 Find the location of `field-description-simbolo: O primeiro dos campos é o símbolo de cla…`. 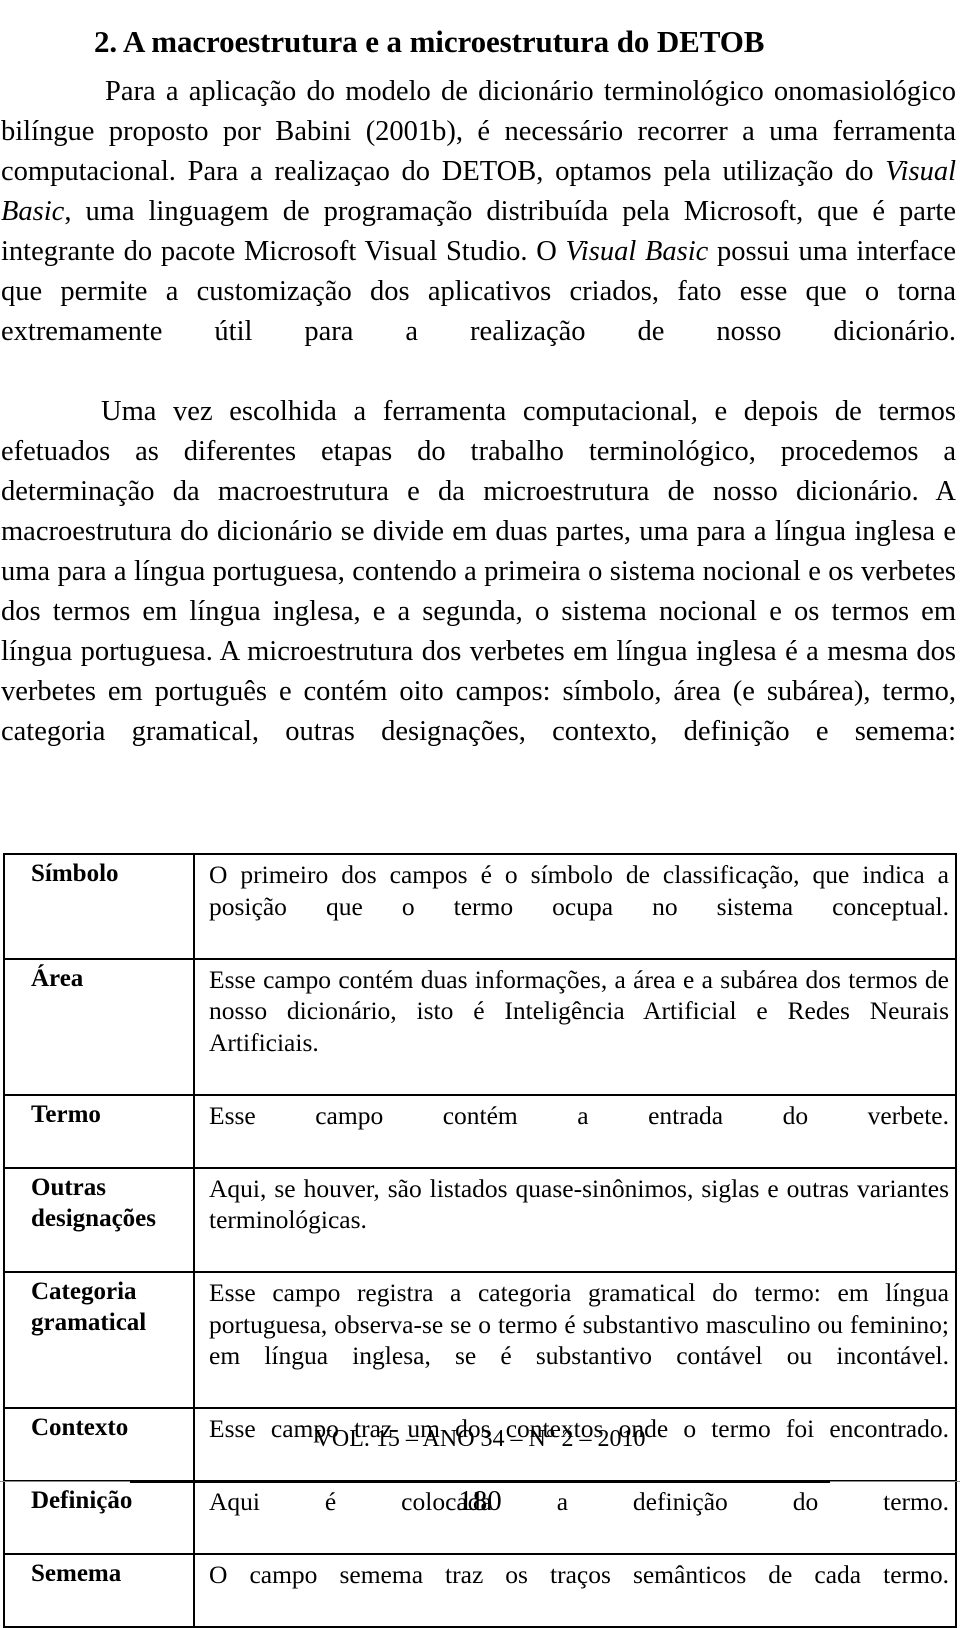

field-description-simbolo: O primeiro dos campos é o símbolo de cla… is located at coordinates (575, 906).